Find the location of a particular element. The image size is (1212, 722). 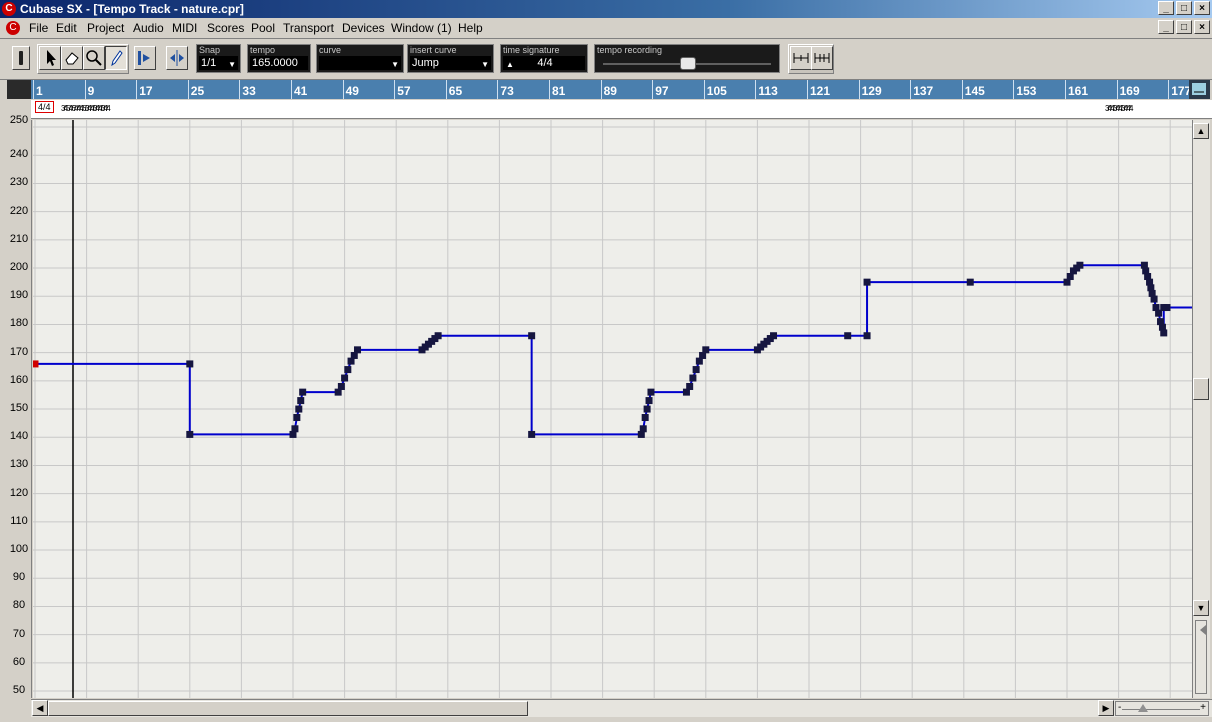

snap-field: Snap 1/1 ▼ is located at coordinates (218, 58).